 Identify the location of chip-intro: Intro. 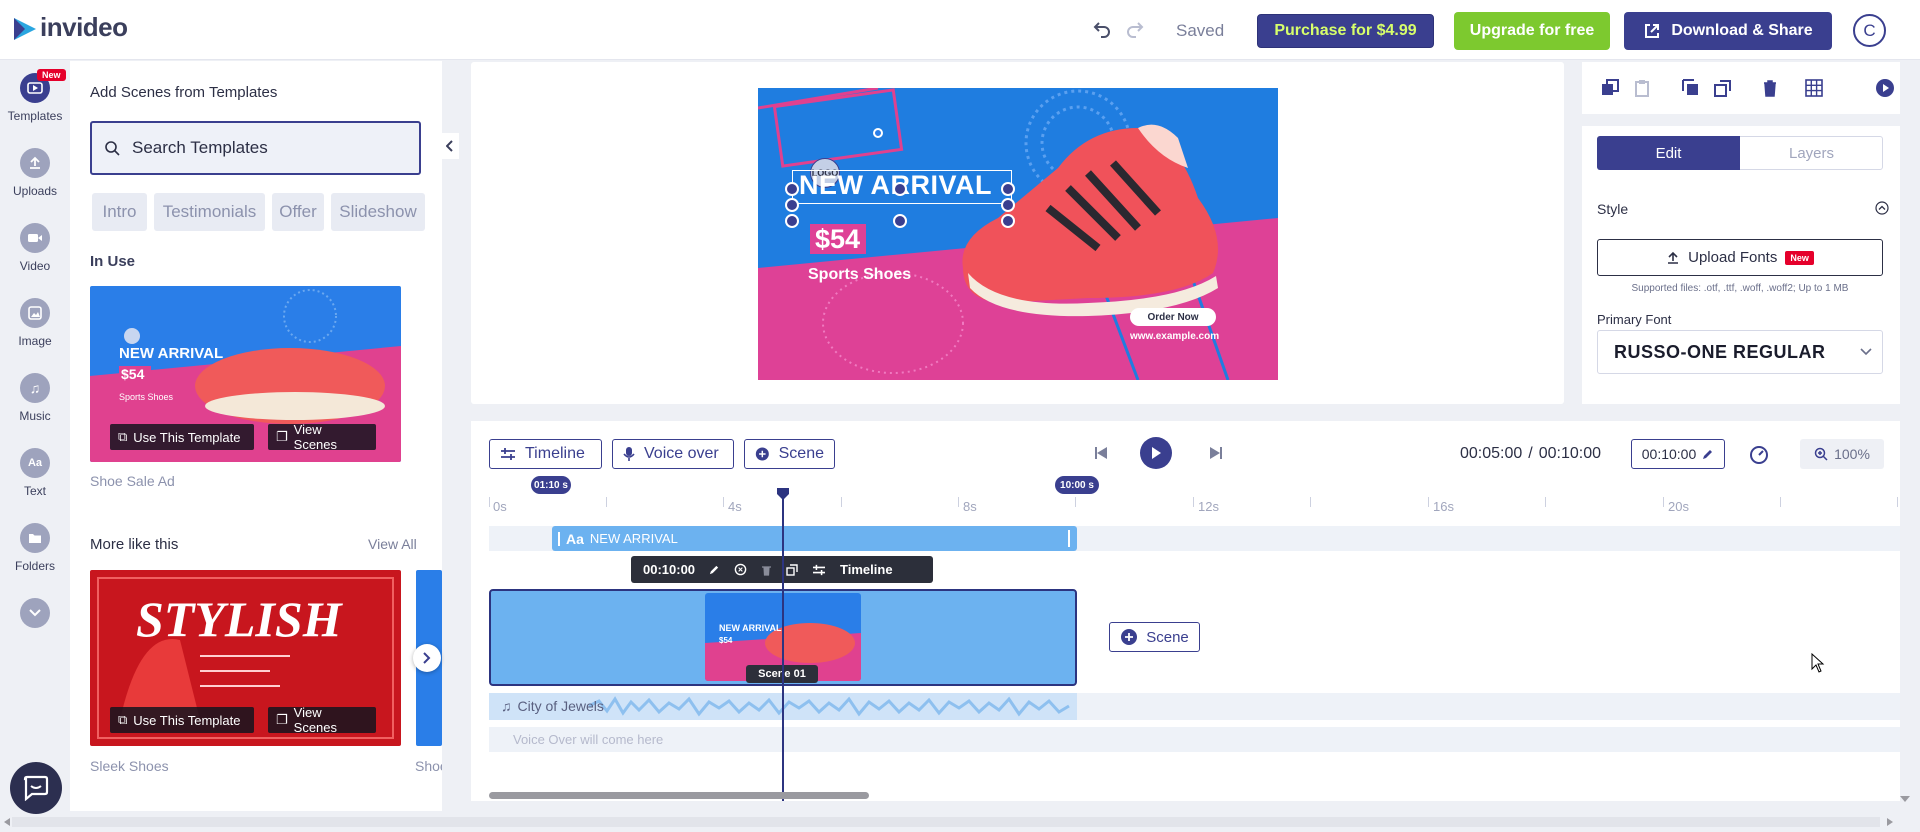
(119, 212).